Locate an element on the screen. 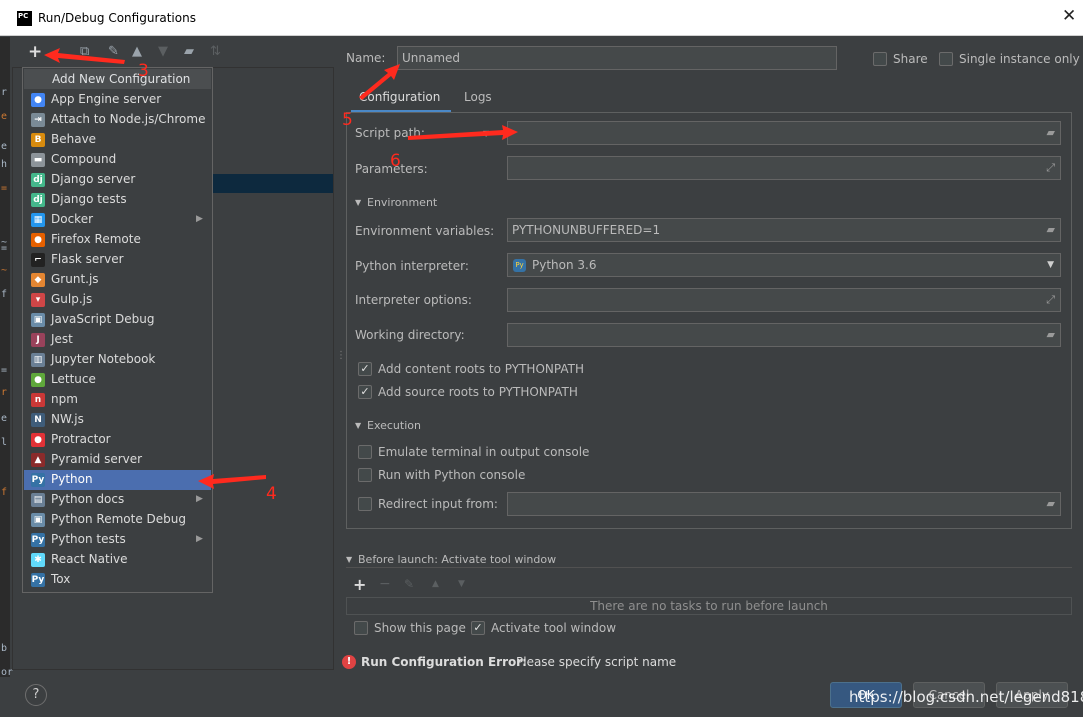 The height and width of the screenshot is (717, 1083). arrow-to-script-path is located at coordinates (463, 132).